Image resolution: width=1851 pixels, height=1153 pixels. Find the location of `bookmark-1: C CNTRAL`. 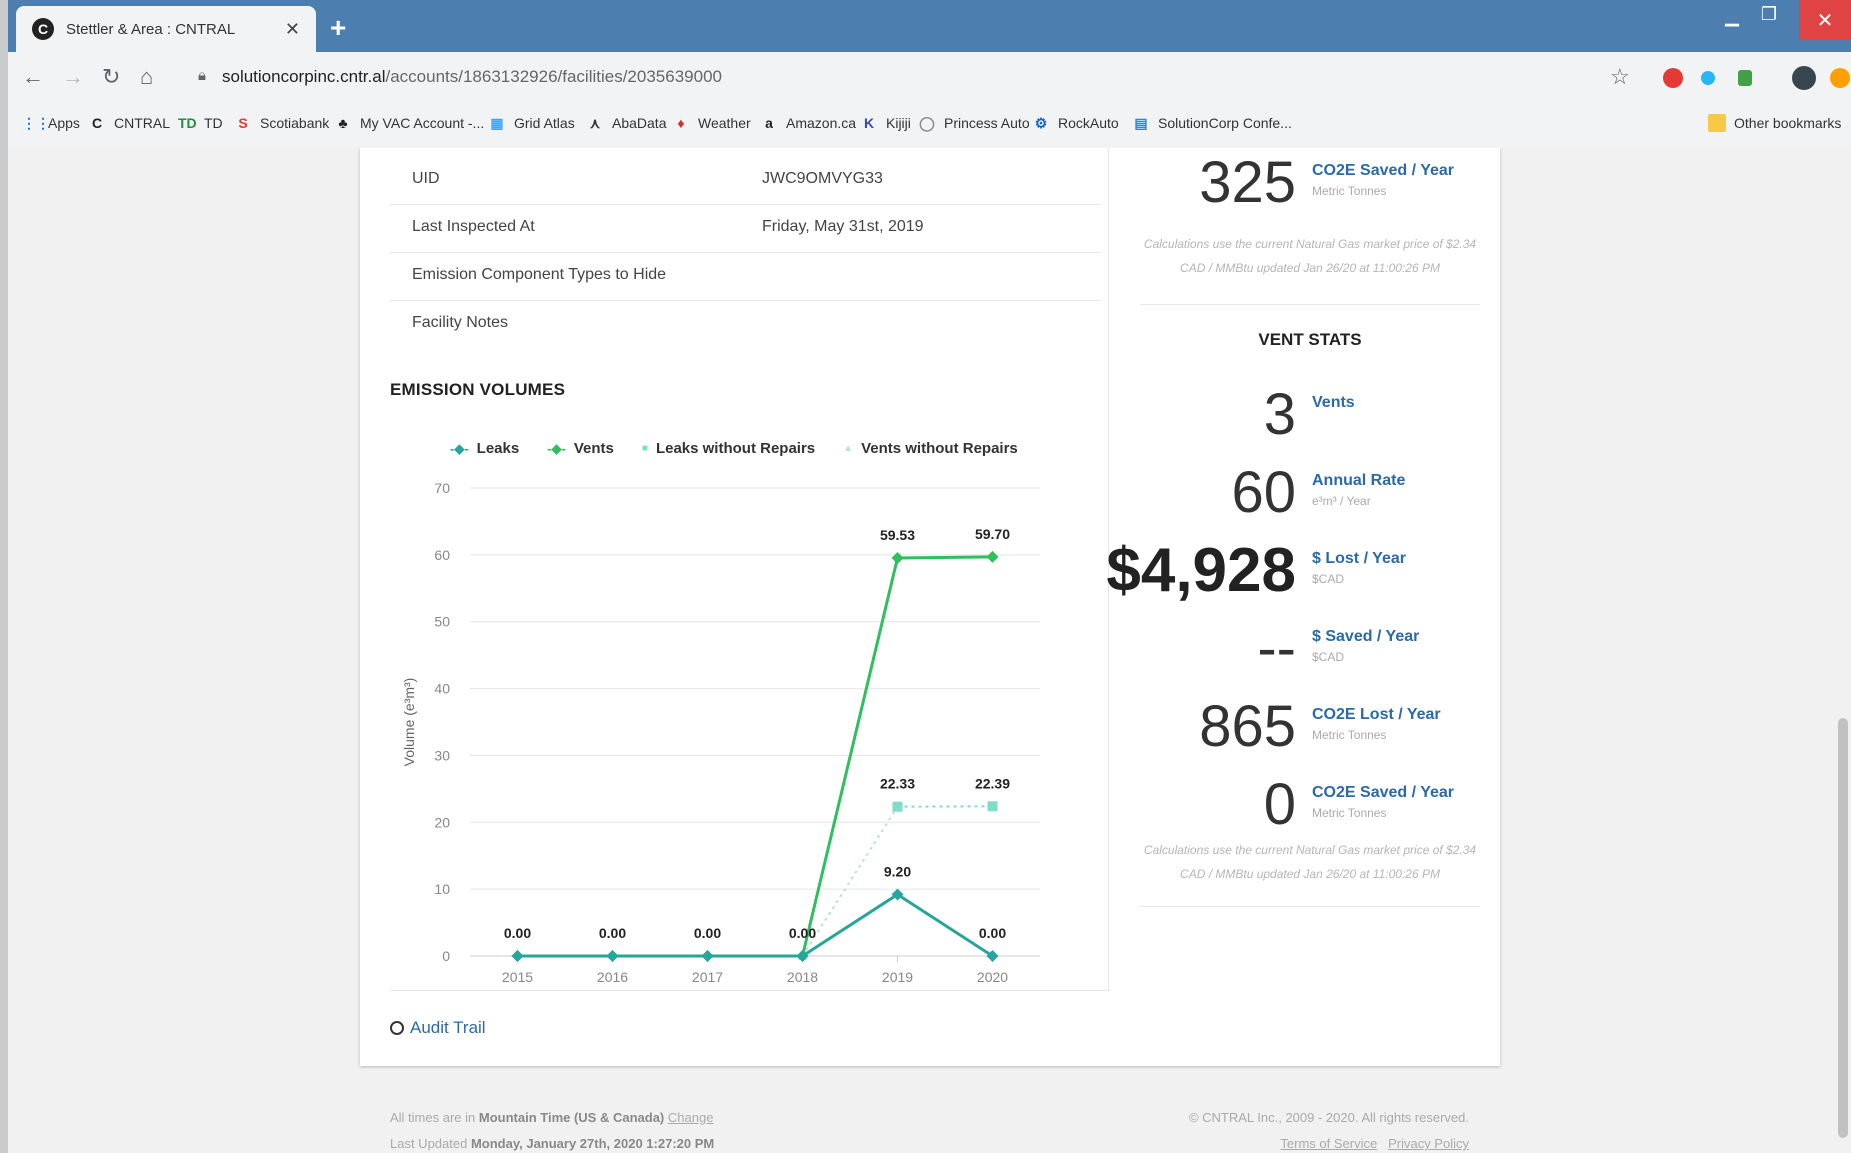

bookmark-1: C CNTRAL is located at coordinates (129, 123).